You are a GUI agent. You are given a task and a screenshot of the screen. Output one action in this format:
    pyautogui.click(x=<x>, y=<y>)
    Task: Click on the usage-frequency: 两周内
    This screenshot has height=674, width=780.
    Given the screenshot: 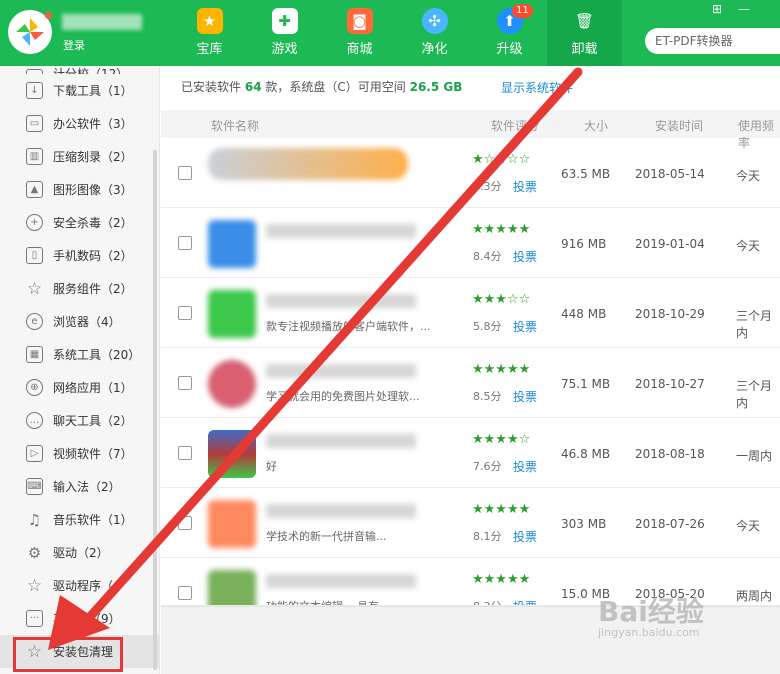 What is the action you would take?
    pyautogui.click(x=754, y=596)
    